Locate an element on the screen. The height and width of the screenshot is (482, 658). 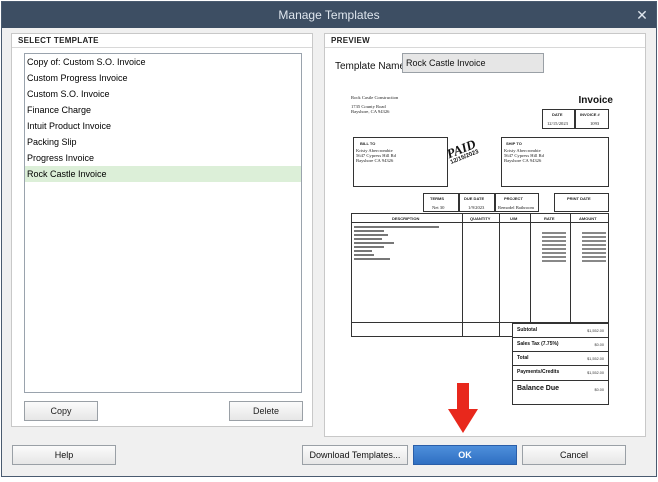
date-label: DATE is located at coordinates (557, 114).